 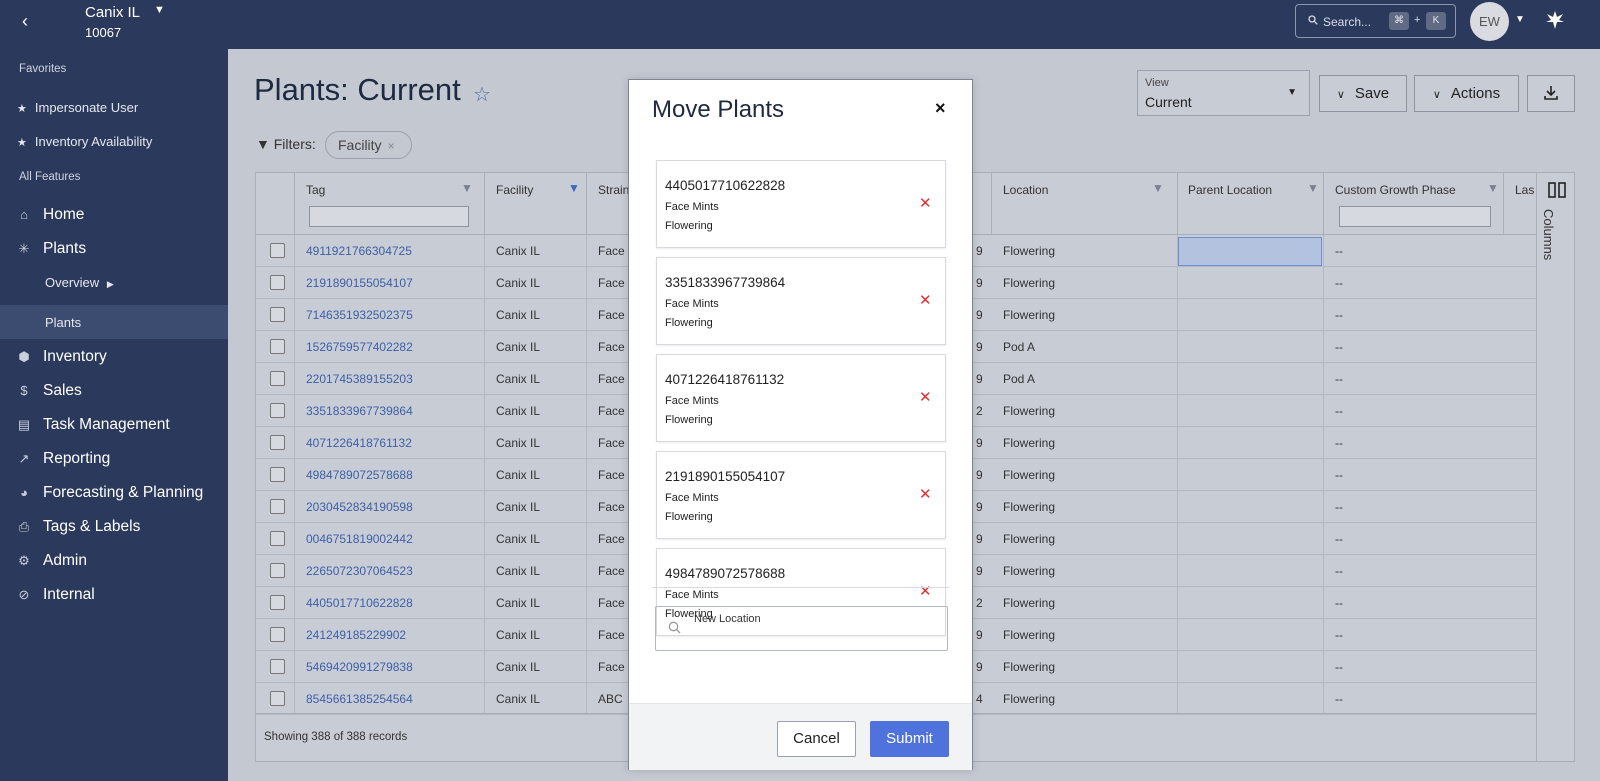 I want to click on plant-card-tag: 4405017710622828, so click(x=725, y=185).